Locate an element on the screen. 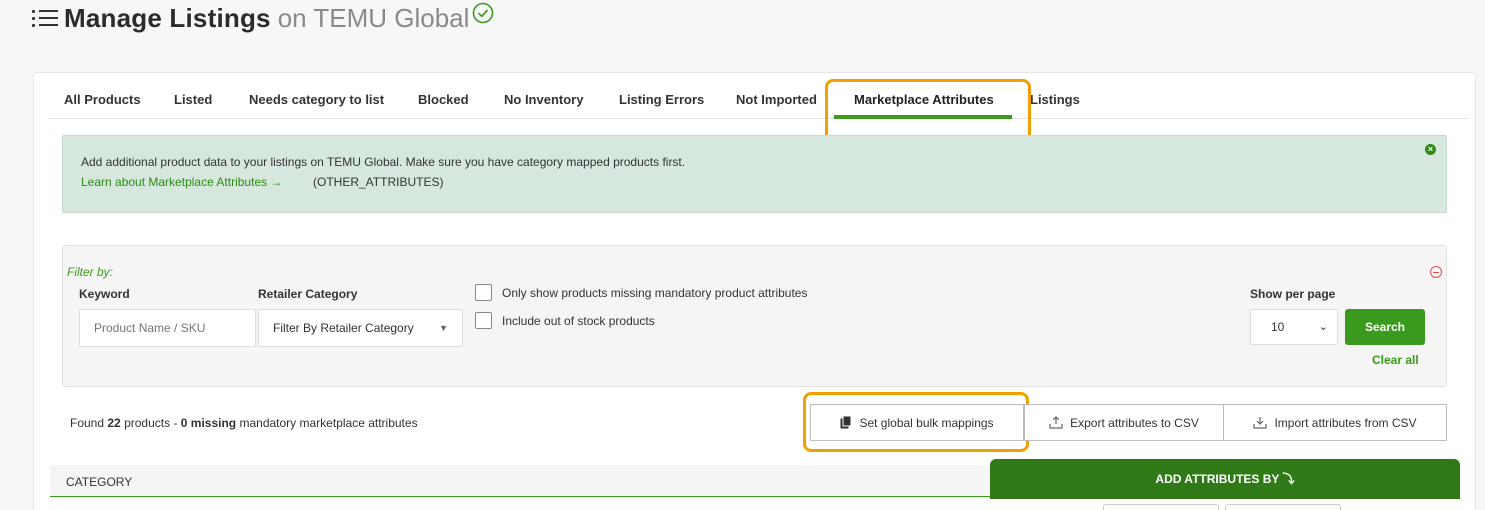  tab-needs-category: Needs category to list is located at coordinates (316, 99).